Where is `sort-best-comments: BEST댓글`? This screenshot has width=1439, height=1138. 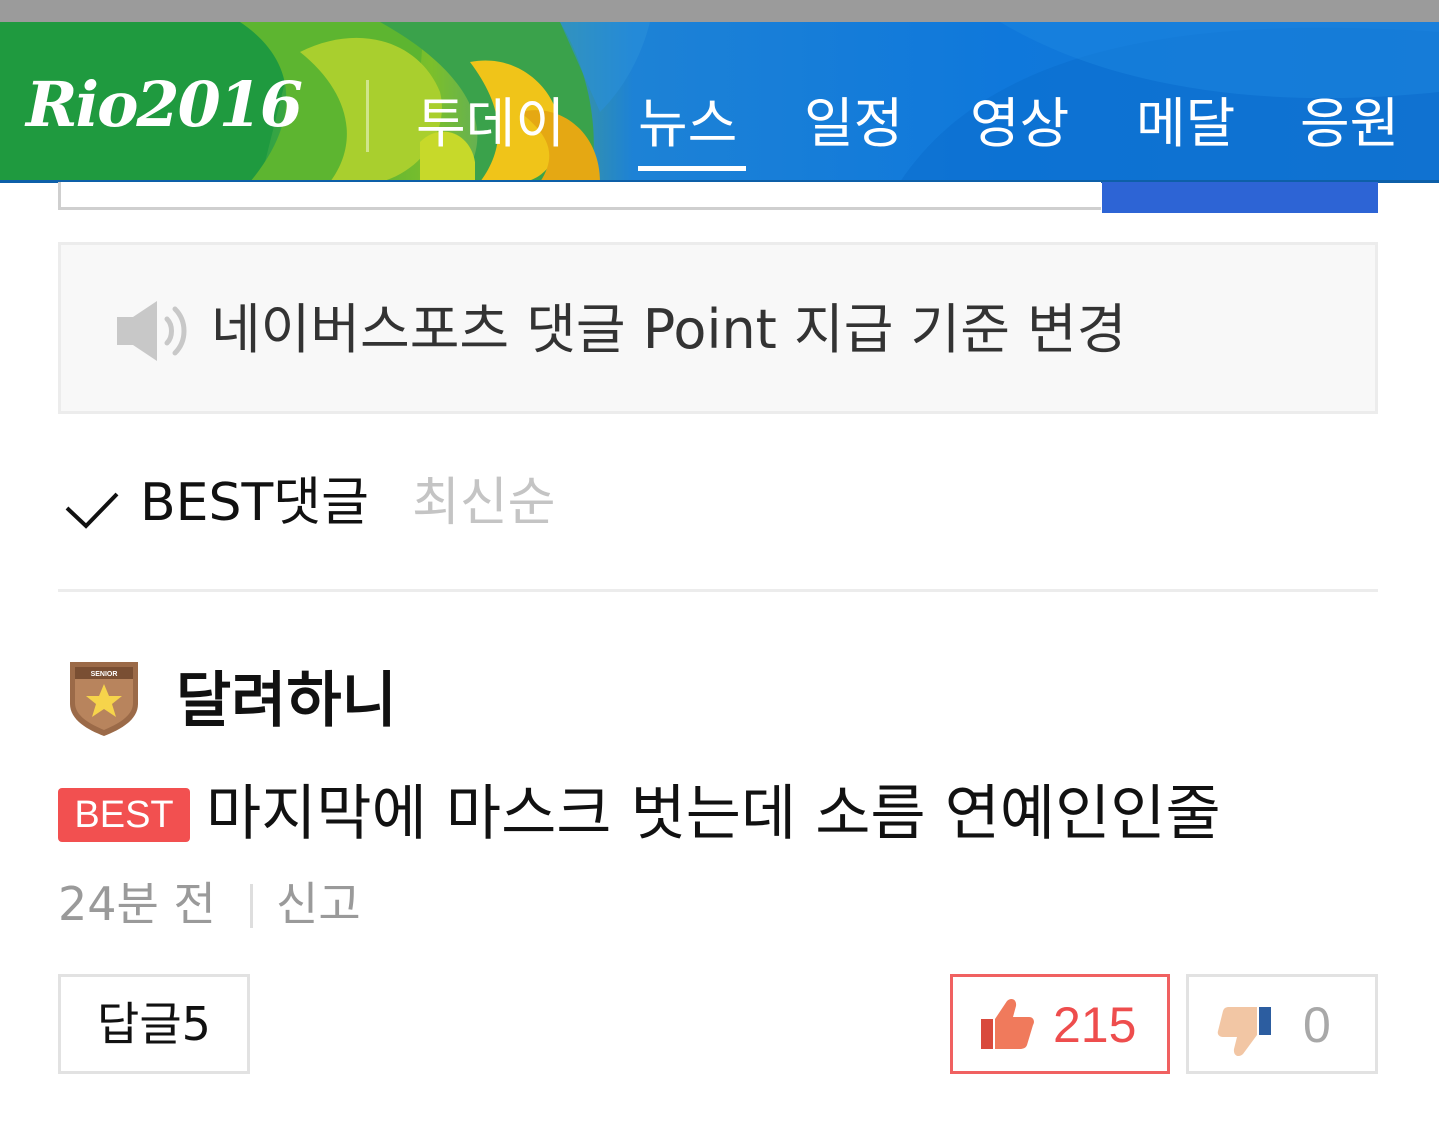
sort-best-comments: BEST댓글 is located at coordinates (254, 503).